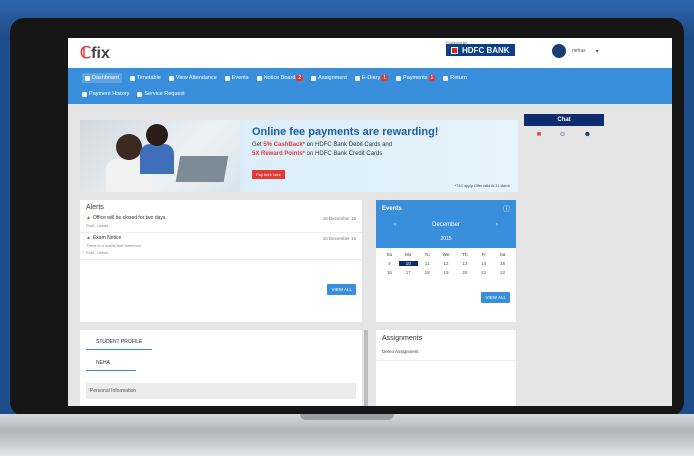 The height and width of the screenshot is (456, 694). What do you see at coordinates (495, 297) in the screenshot?
I see `events-view-all-button: VIEW ALL` at bounding box center [495, 297].